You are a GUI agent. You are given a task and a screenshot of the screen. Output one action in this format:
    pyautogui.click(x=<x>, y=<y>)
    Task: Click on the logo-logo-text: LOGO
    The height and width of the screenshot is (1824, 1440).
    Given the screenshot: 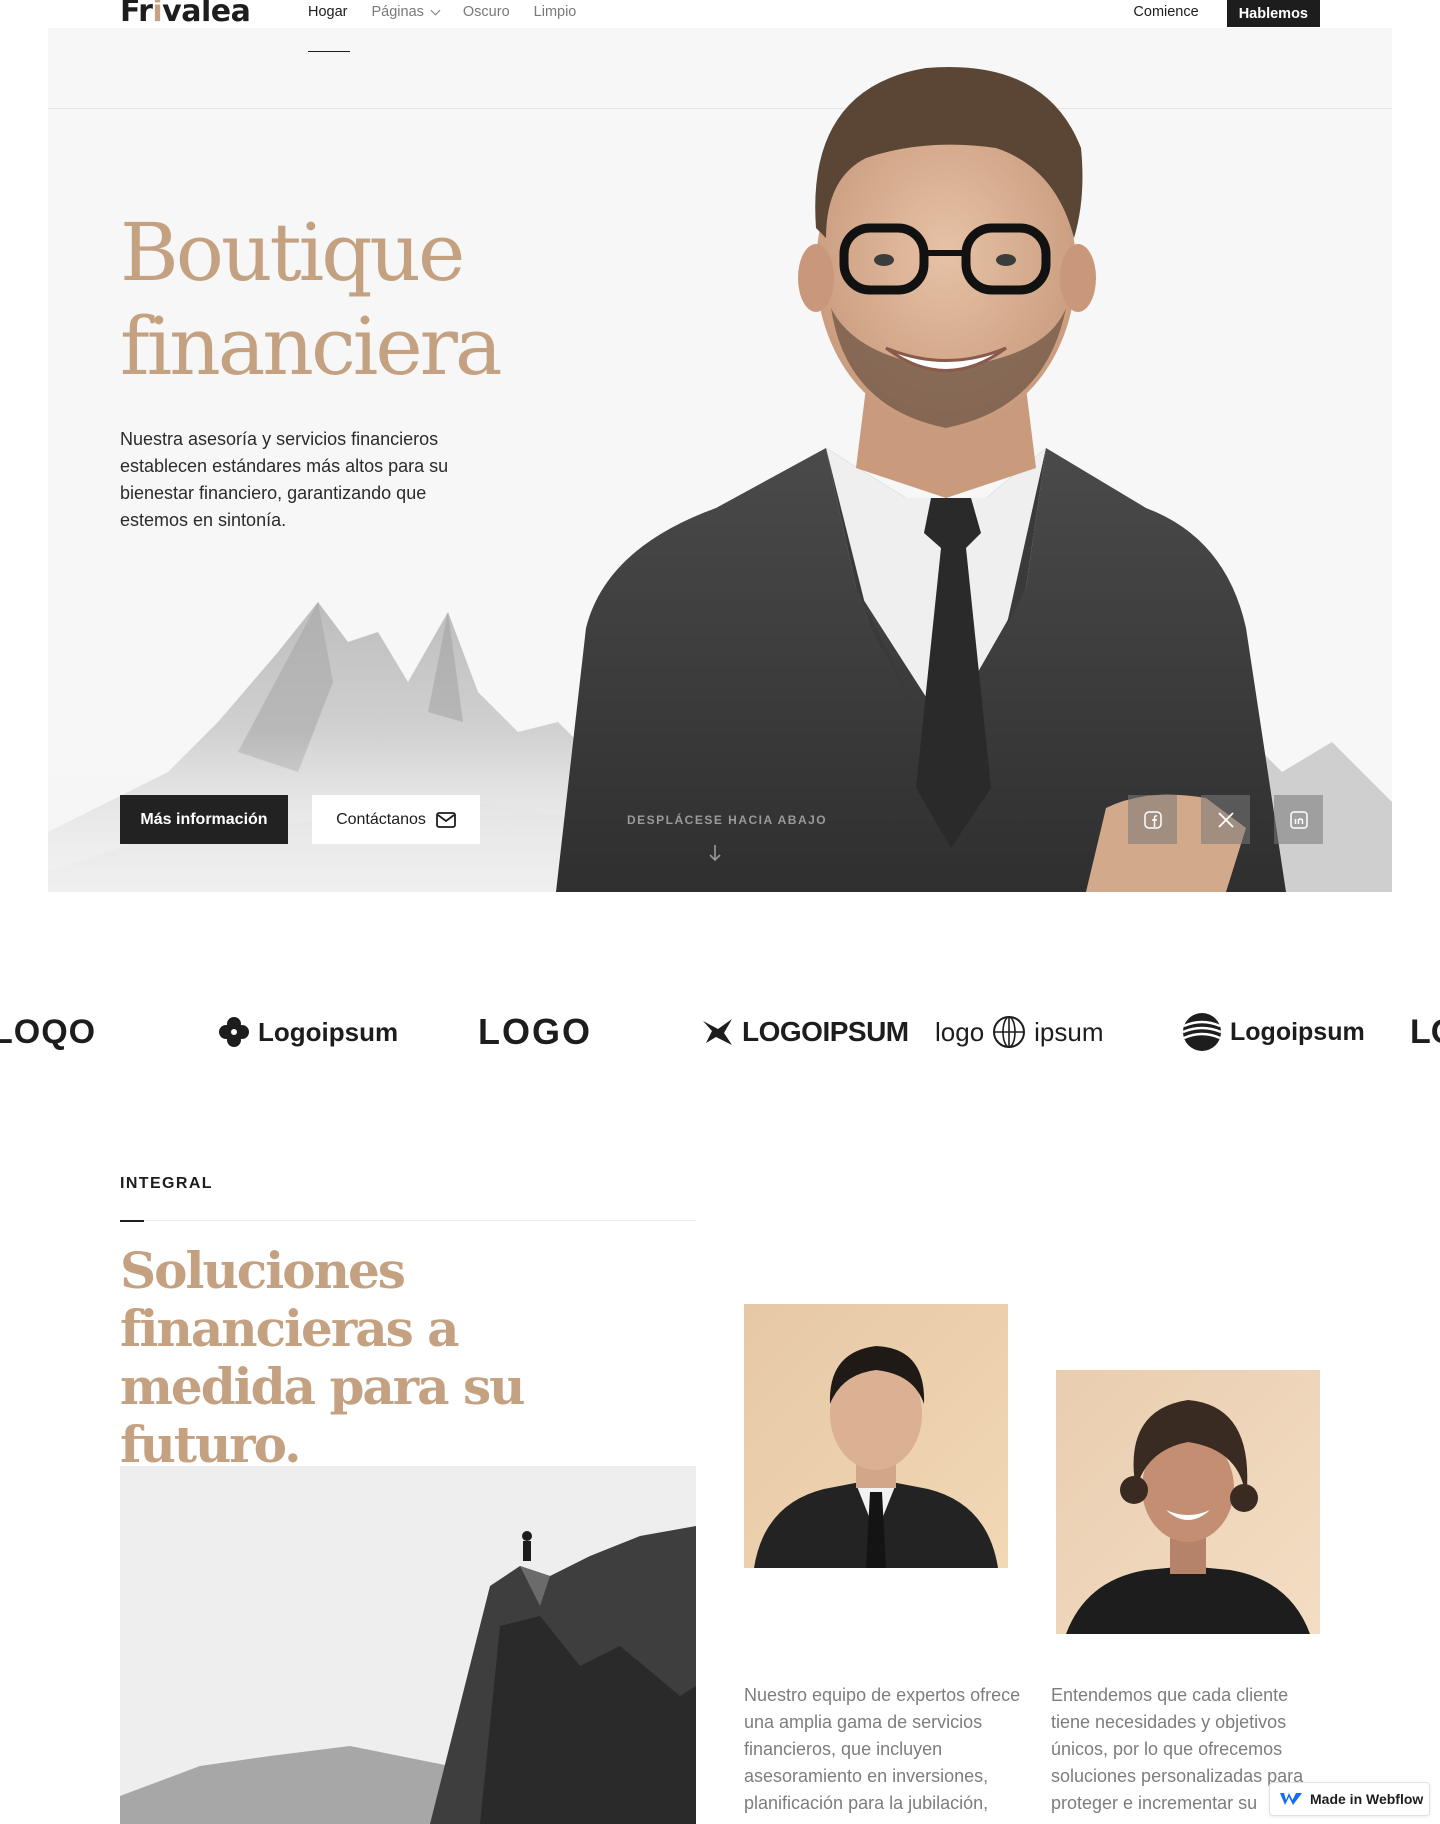 What is the action you would take?
    pyautogui.click(x=535, y=1031)
    